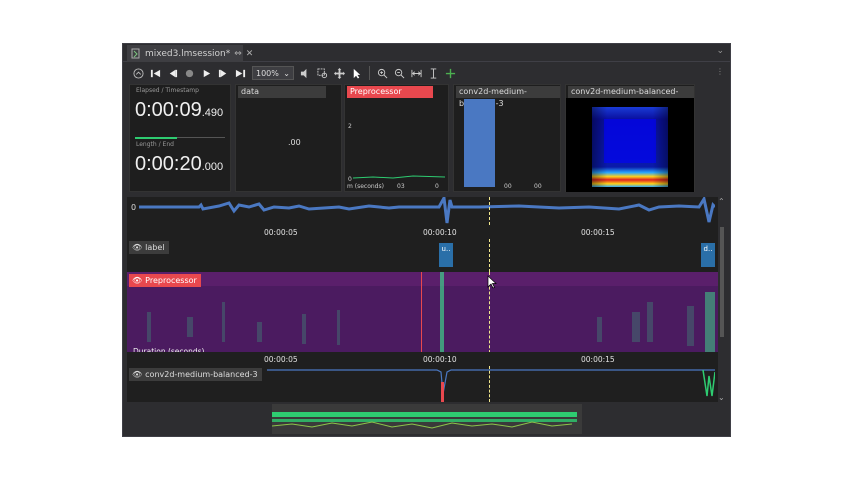 This screenshot has width=853, height=480. What do you see at coordinates (267, 73) in the screenshot?
I see `zoom-value: 100%` at bounding box center [267, 73].